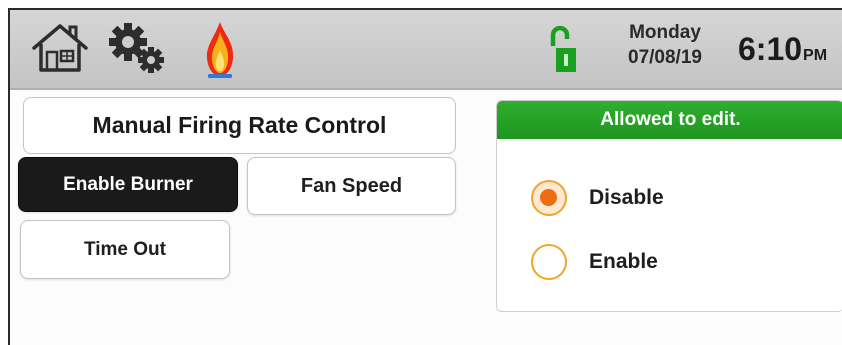 The width and height of the screenshot is (842, 345). I want to click on radio-option-enable: Enable, so click(594, 262).